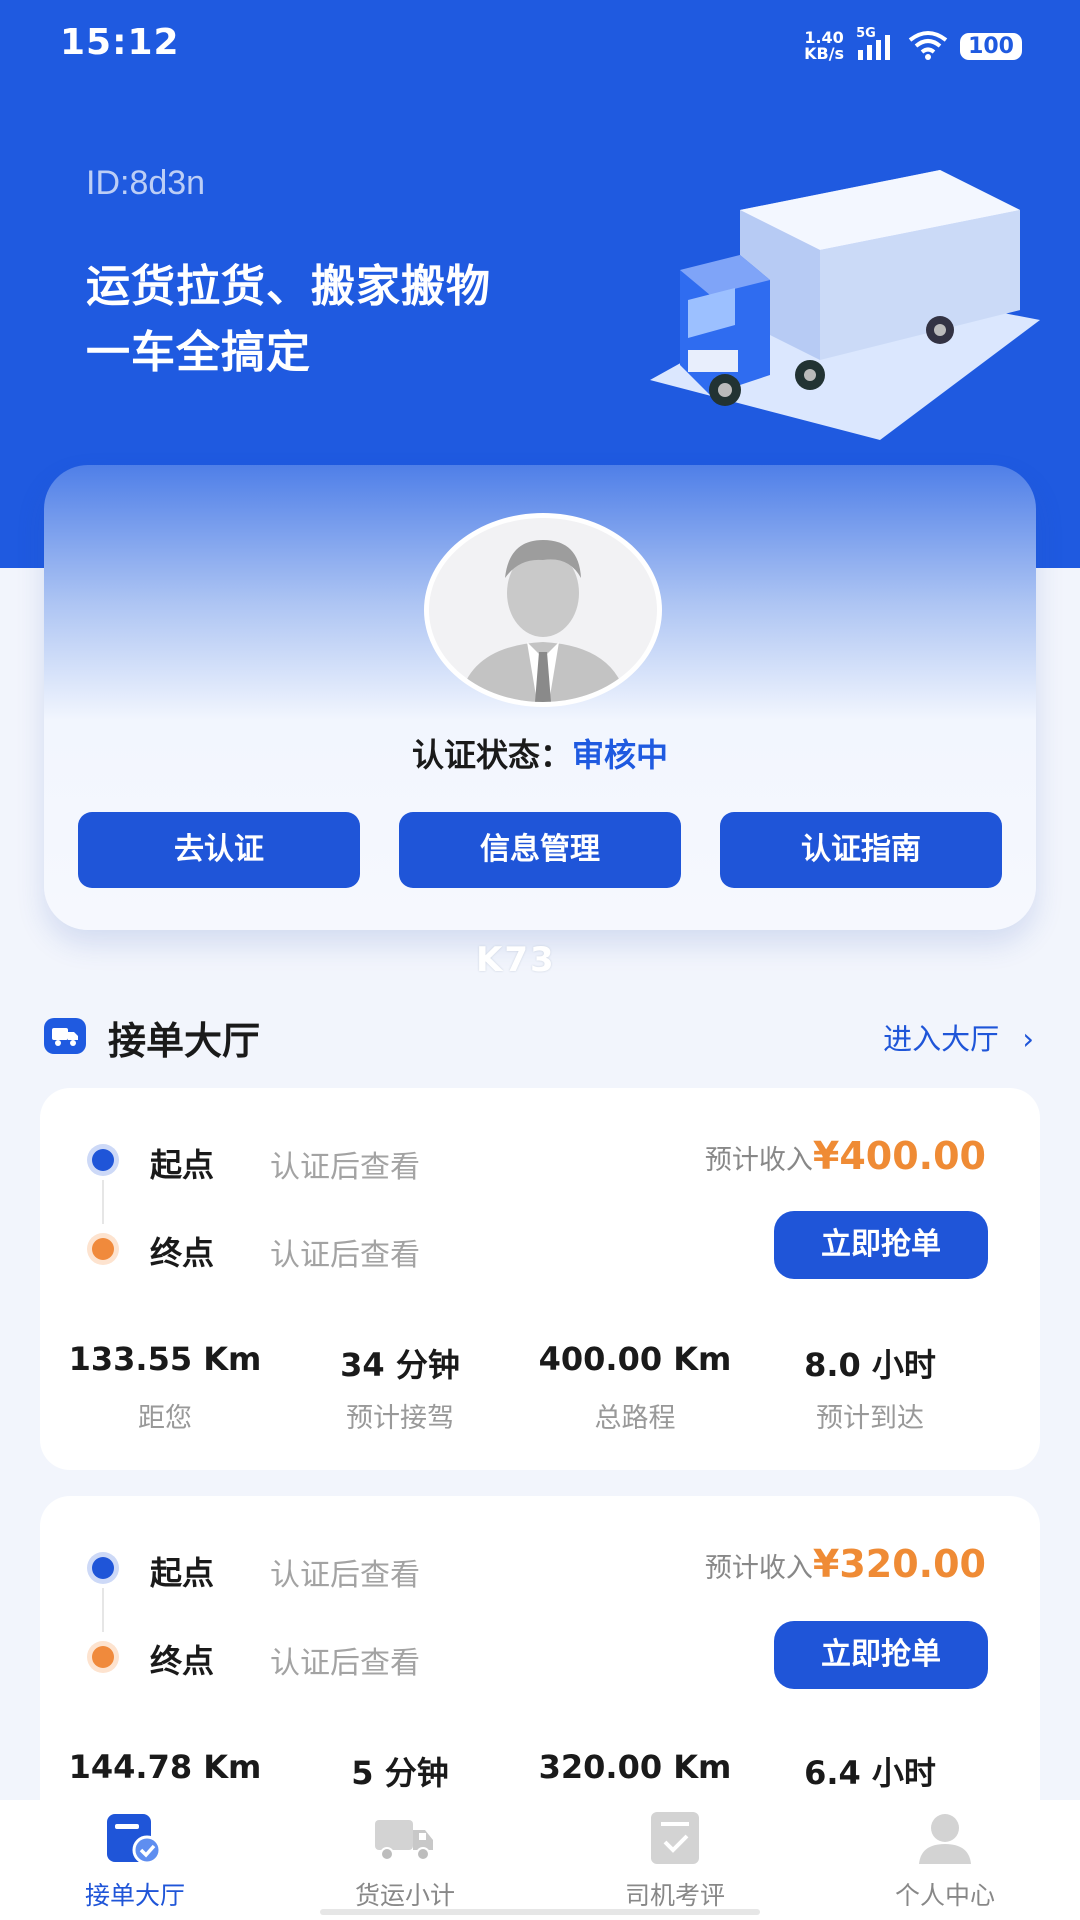  I want to click on truck-illustration, so click(845, 305).